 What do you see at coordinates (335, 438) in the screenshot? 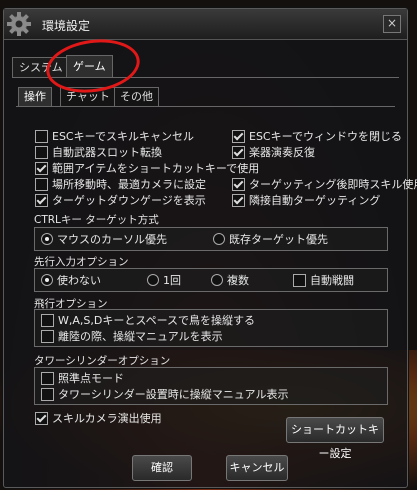
I see `shortcut-settings-button: ショートカットキー設定` at bounding box center [335, 438].